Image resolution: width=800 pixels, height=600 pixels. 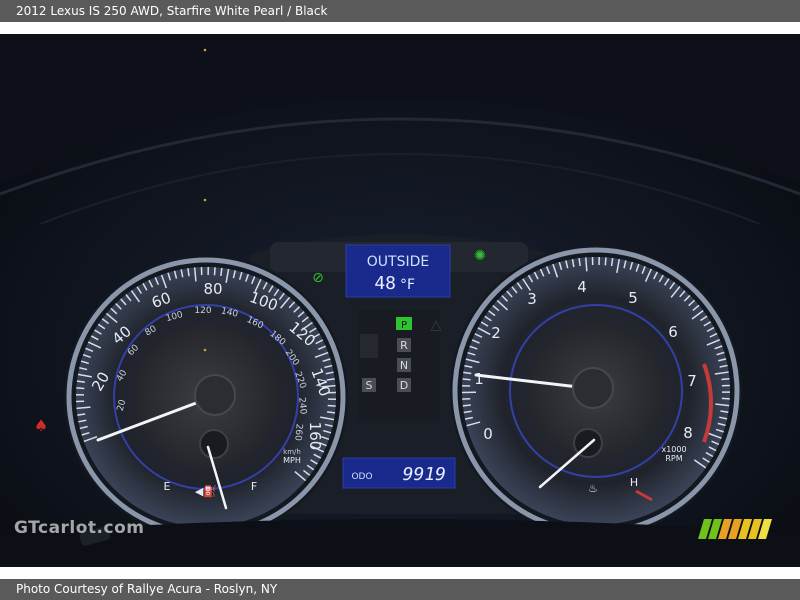 What do you see at coordinates (206, 491) in the screenshot?
I see `fuel-pump-icon: ◀⛽` at bounding box center [206, 491].